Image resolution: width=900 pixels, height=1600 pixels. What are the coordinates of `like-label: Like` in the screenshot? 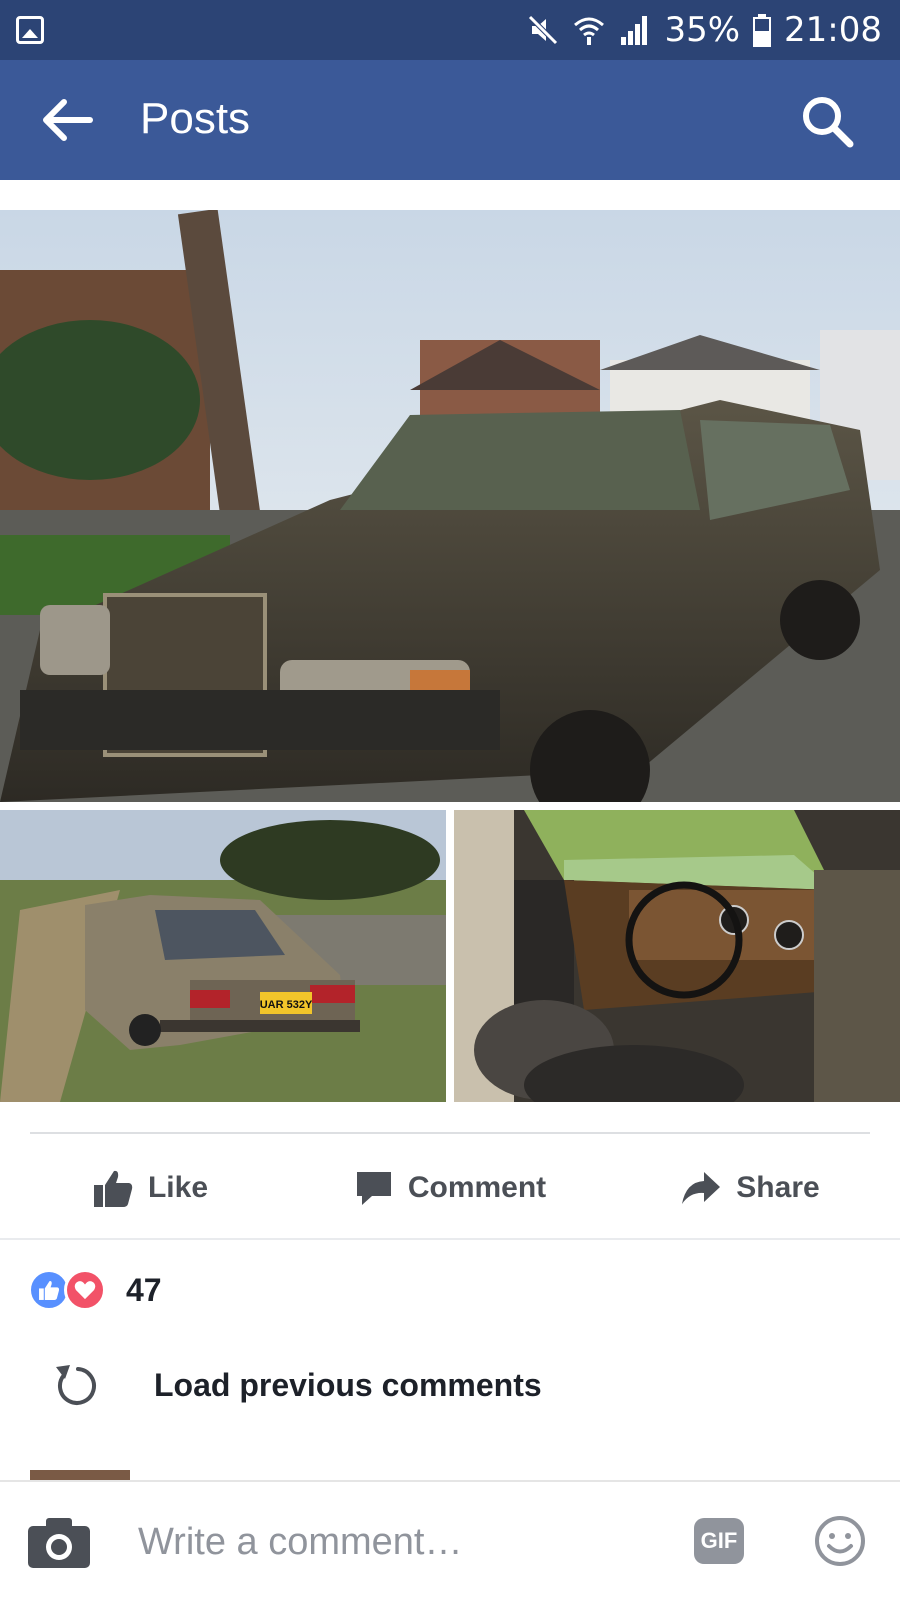 It's located at (178, 1187).